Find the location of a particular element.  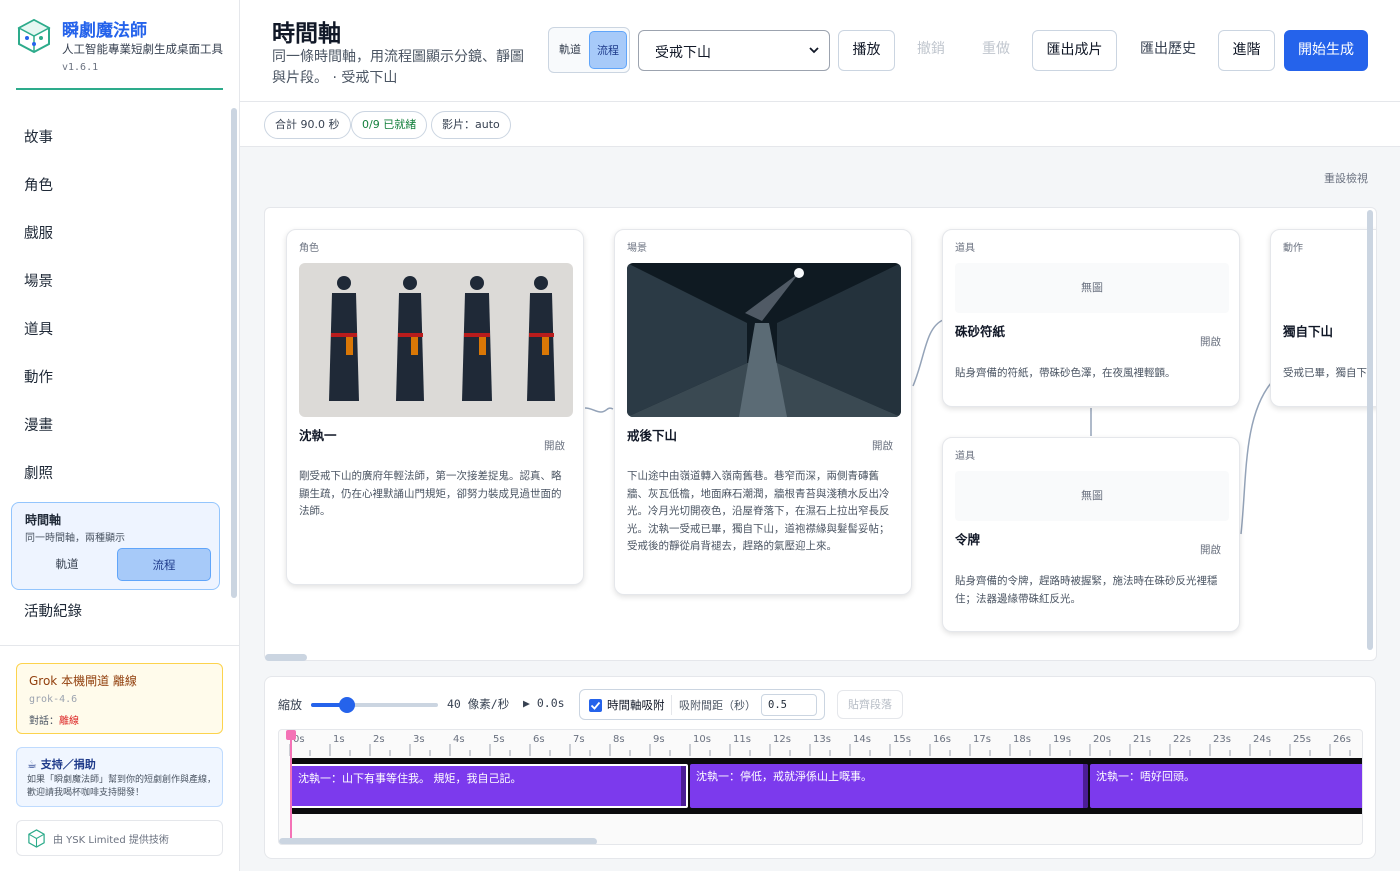

timeline-clip-text: 沈執一：停低，戒就淨係山上嘅事。 is located at coordinates (784, 776).